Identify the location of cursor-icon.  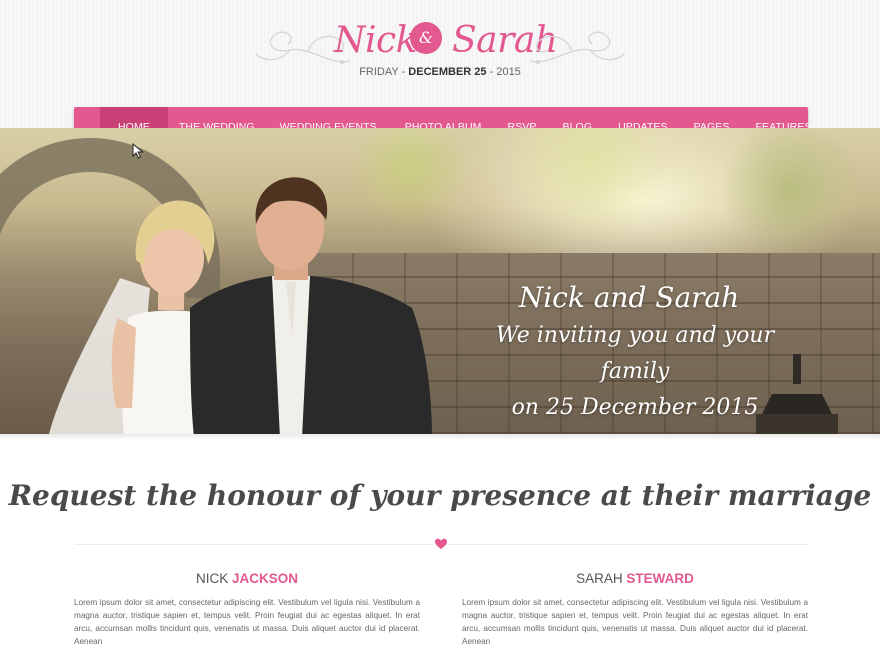
(138, 151).